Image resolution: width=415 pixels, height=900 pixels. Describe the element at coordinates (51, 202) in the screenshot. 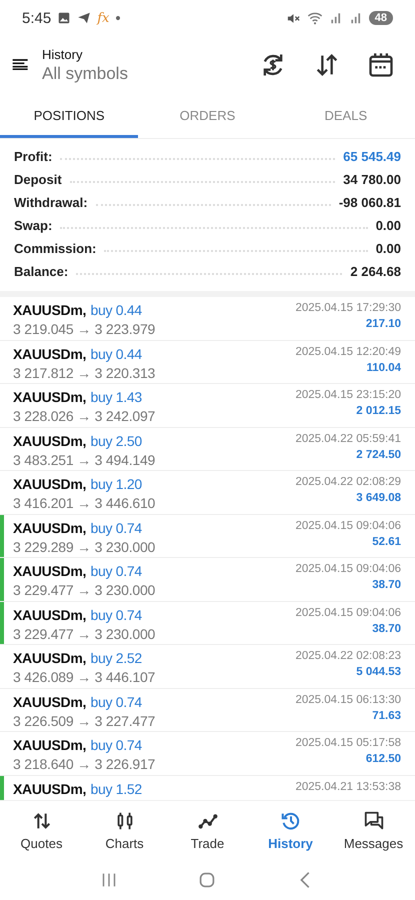

I see `summary-label: Withdrawal:` at that location.